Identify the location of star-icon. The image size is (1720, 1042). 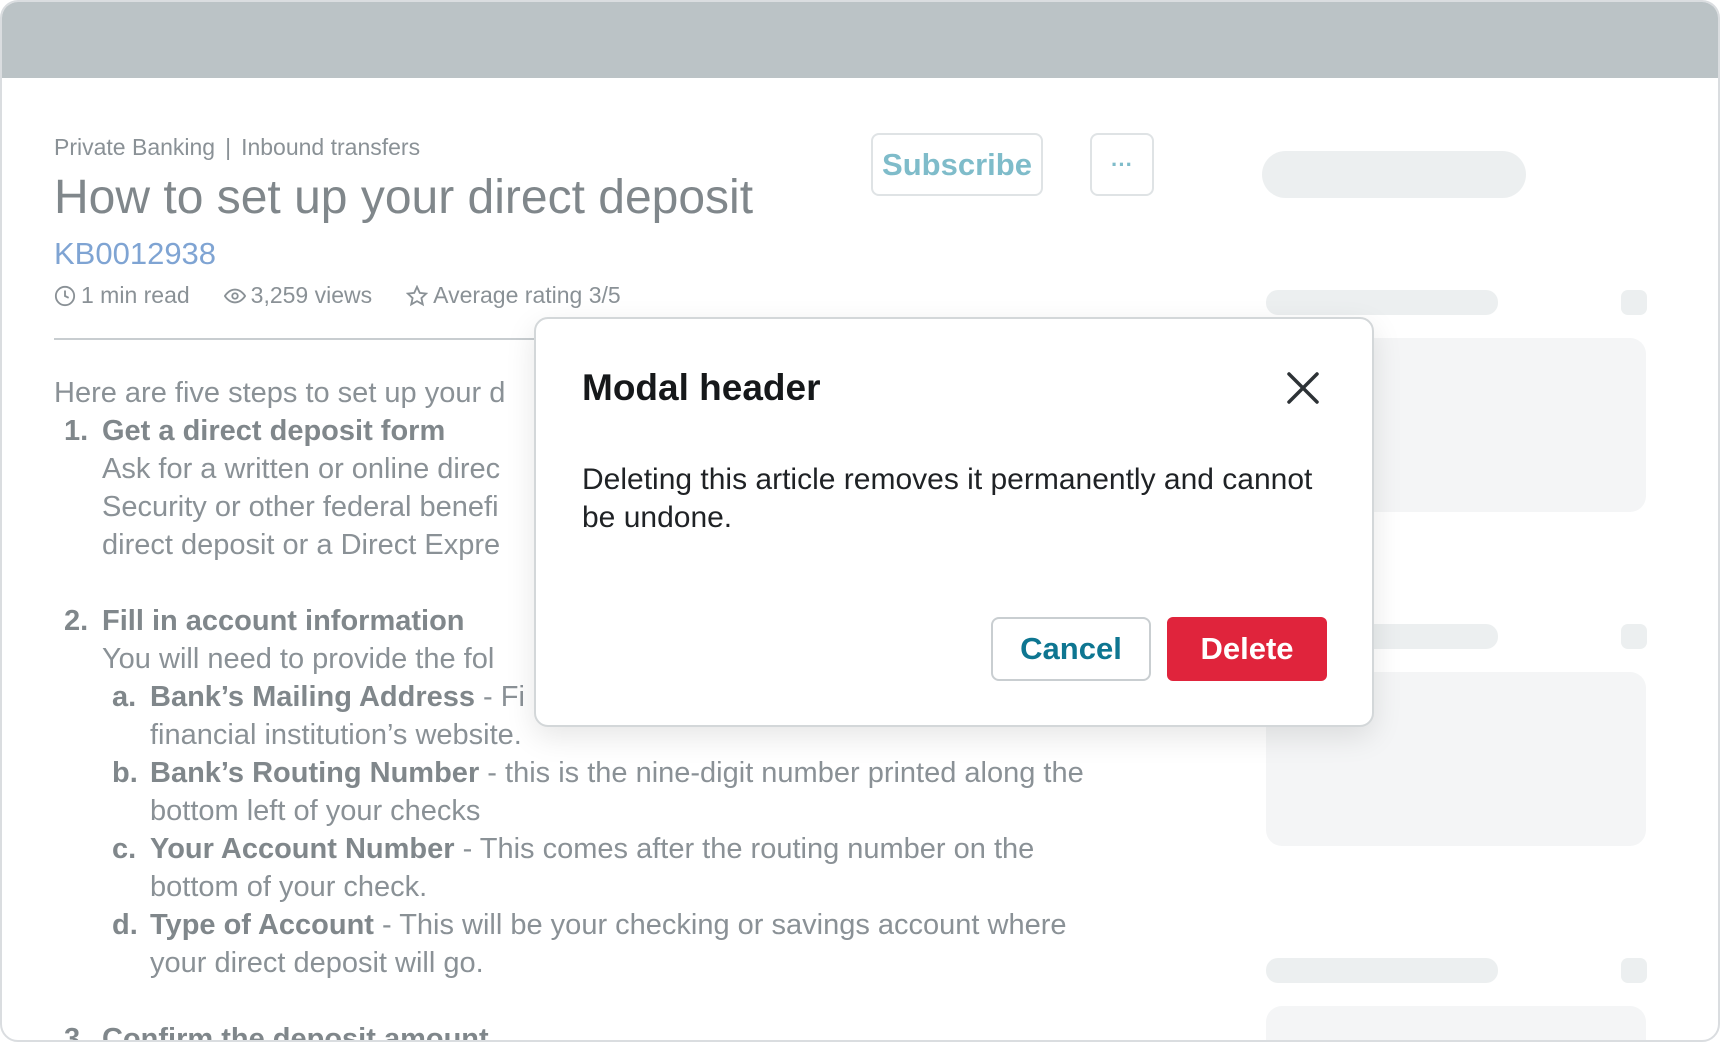
(417, 295).